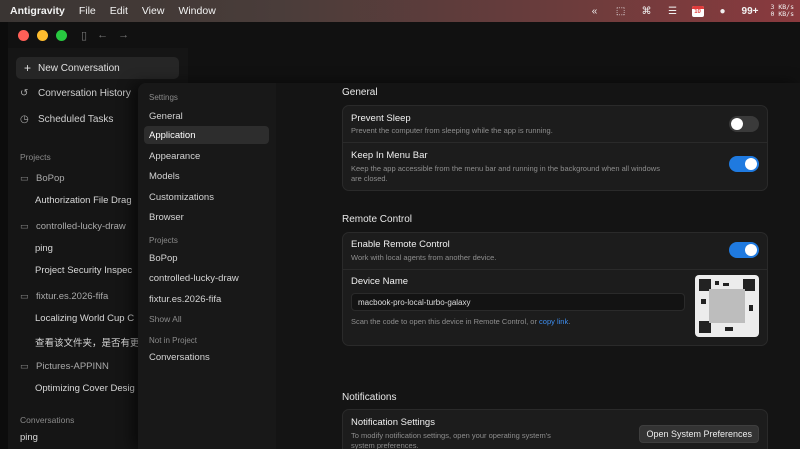  What do you see at coordinates (369, 178) in the screenshot?
I see `desc-line: are closed.` at bounding box center [369, 178].